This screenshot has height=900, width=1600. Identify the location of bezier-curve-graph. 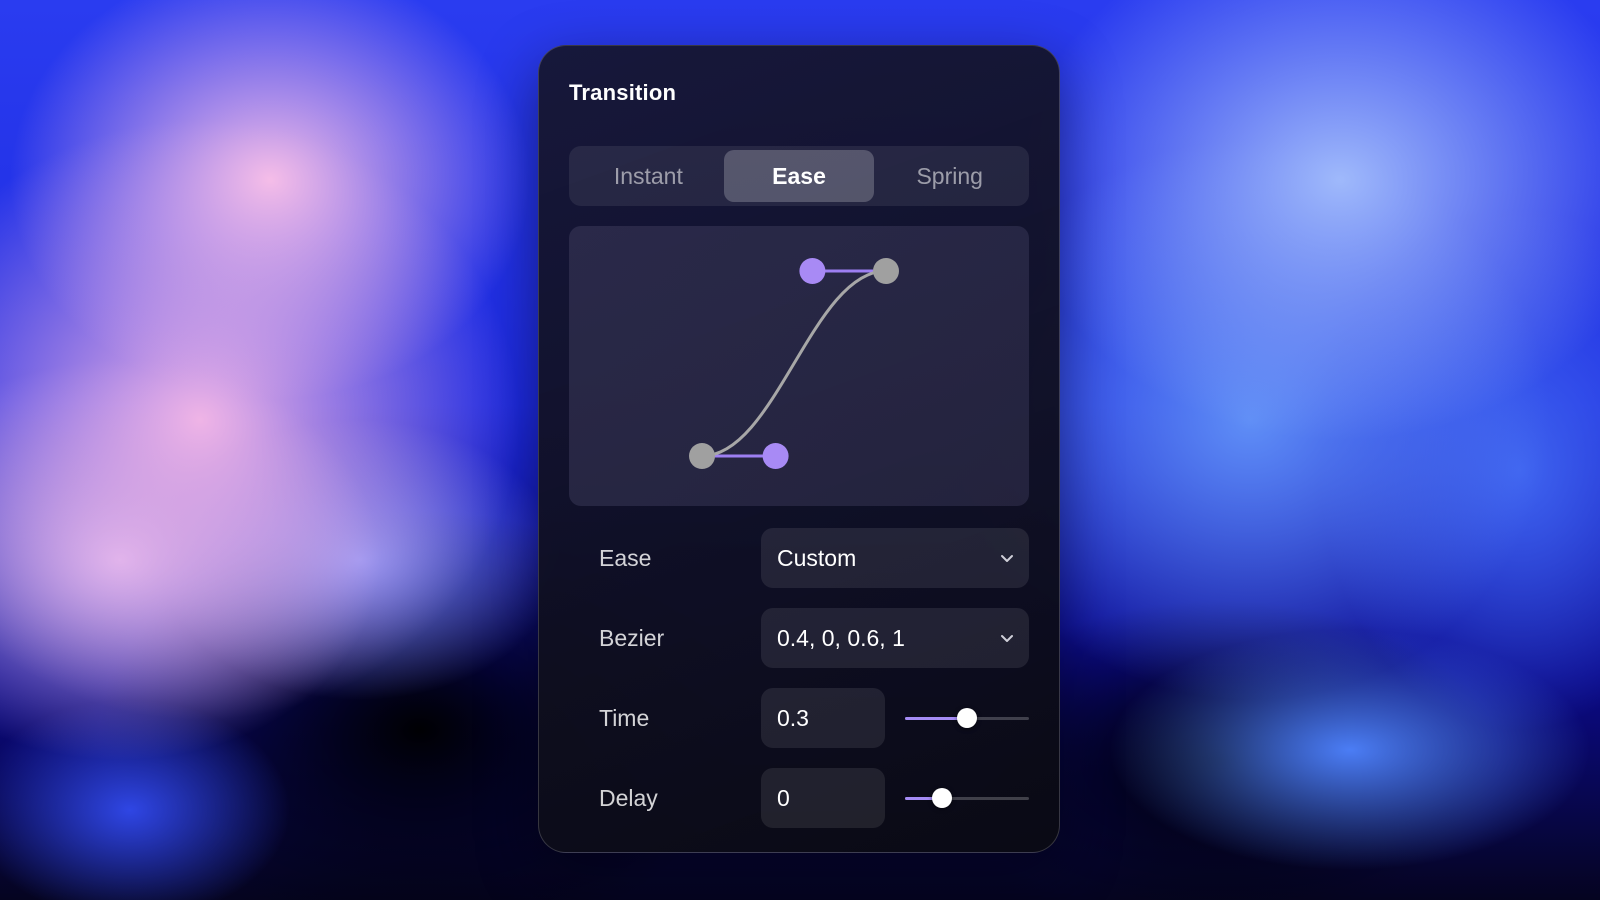
(794, 363).